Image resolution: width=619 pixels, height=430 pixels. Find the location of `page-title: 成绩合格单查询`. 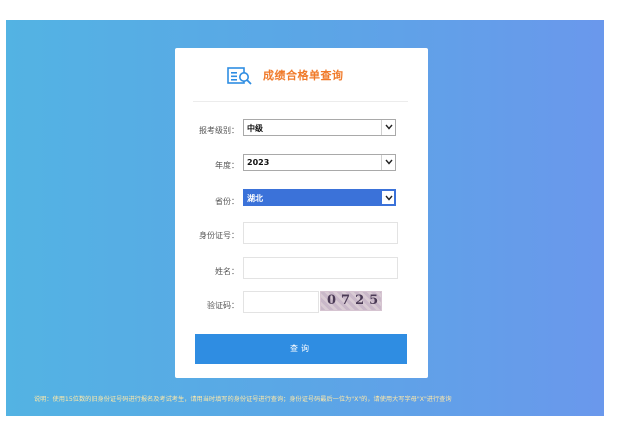

page-title: 成绩合格单查询 is located at coordinates (303, 75).